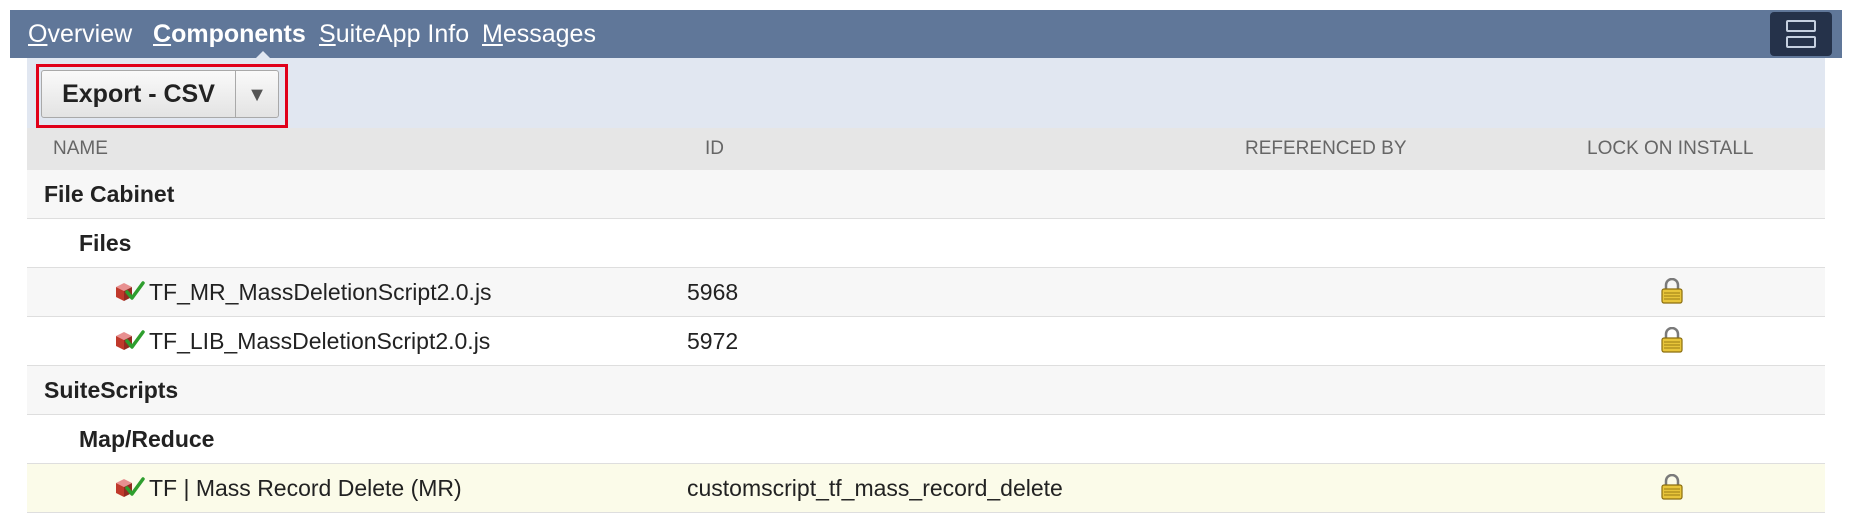  I want to click on table-row: TF_LIB_MassDeletionScript2.0.js 5972, so click(926, 341).